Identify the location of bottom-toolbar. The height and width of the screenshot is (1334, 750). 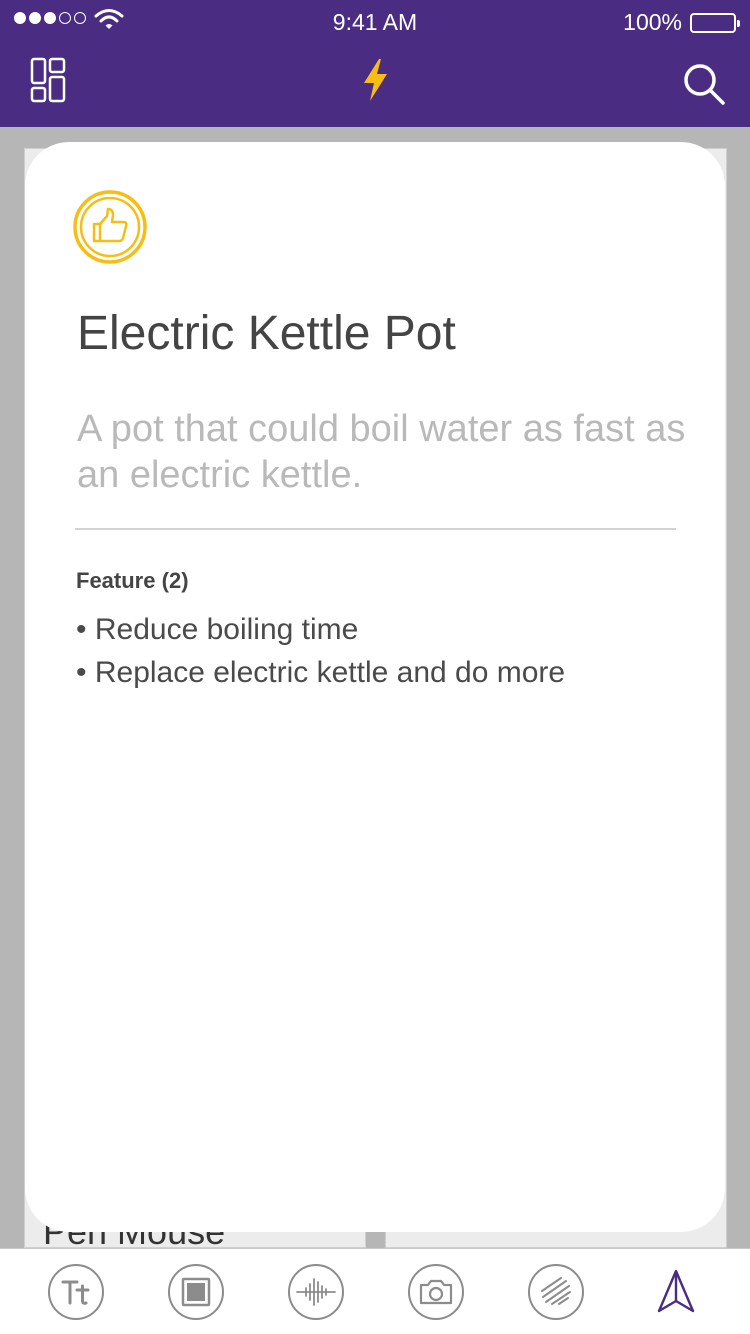
(375, 1291).